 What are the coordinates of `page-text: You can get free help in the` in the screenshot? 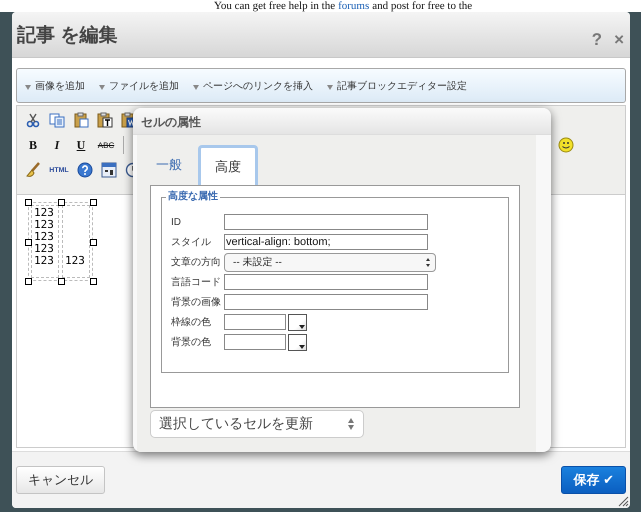 It's located at (275, 6).